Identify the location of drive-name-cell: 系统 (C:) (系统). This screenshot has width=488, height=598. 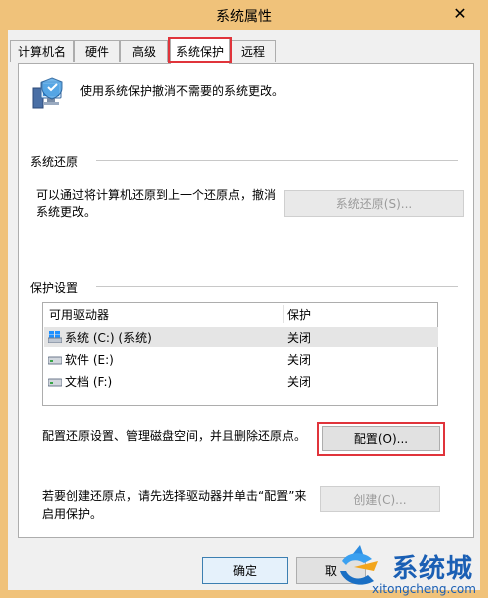
(100, 337).